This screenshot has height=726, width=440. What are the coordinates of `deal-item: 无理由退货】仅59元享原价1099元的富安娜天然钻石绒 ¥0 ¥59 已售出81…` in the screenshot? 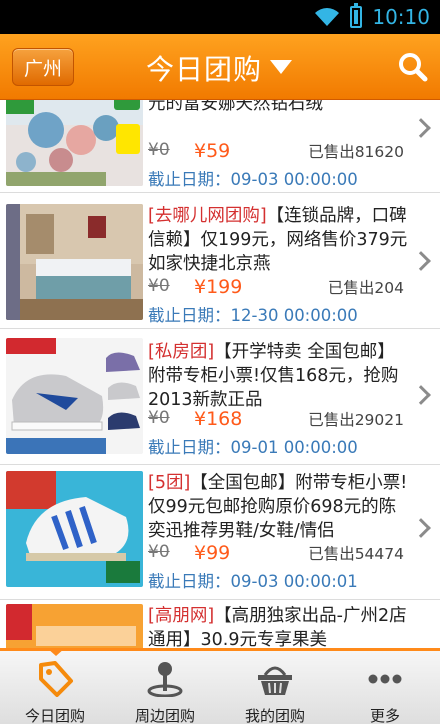 It's located at (220, 146).